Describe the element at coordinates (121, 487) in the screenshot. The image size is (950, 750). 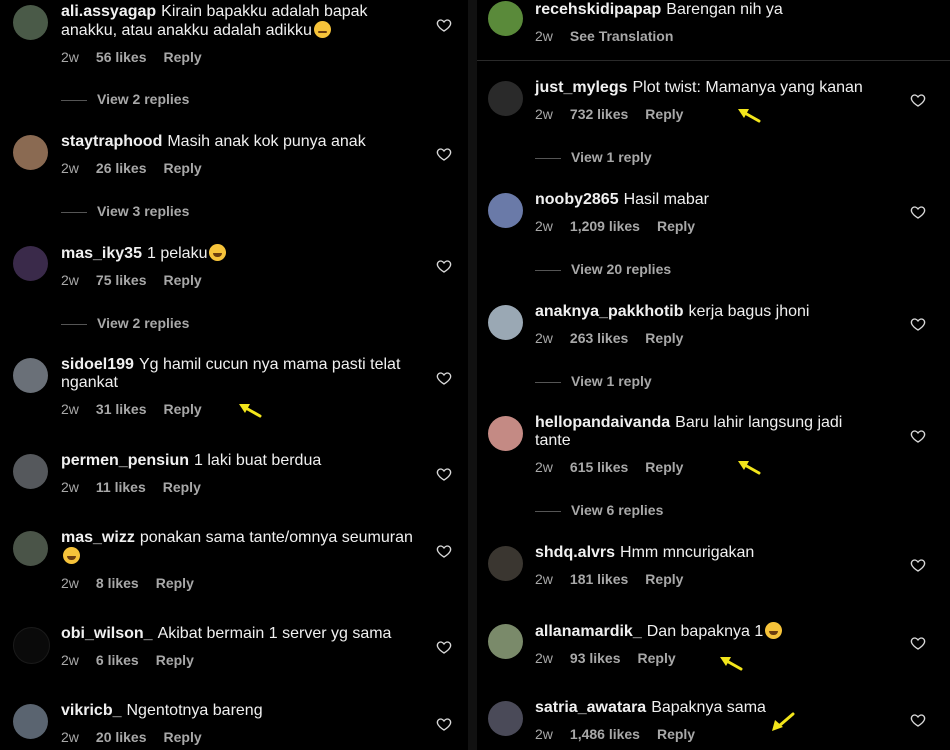
I see `likes-count: 11 likes` at that location.